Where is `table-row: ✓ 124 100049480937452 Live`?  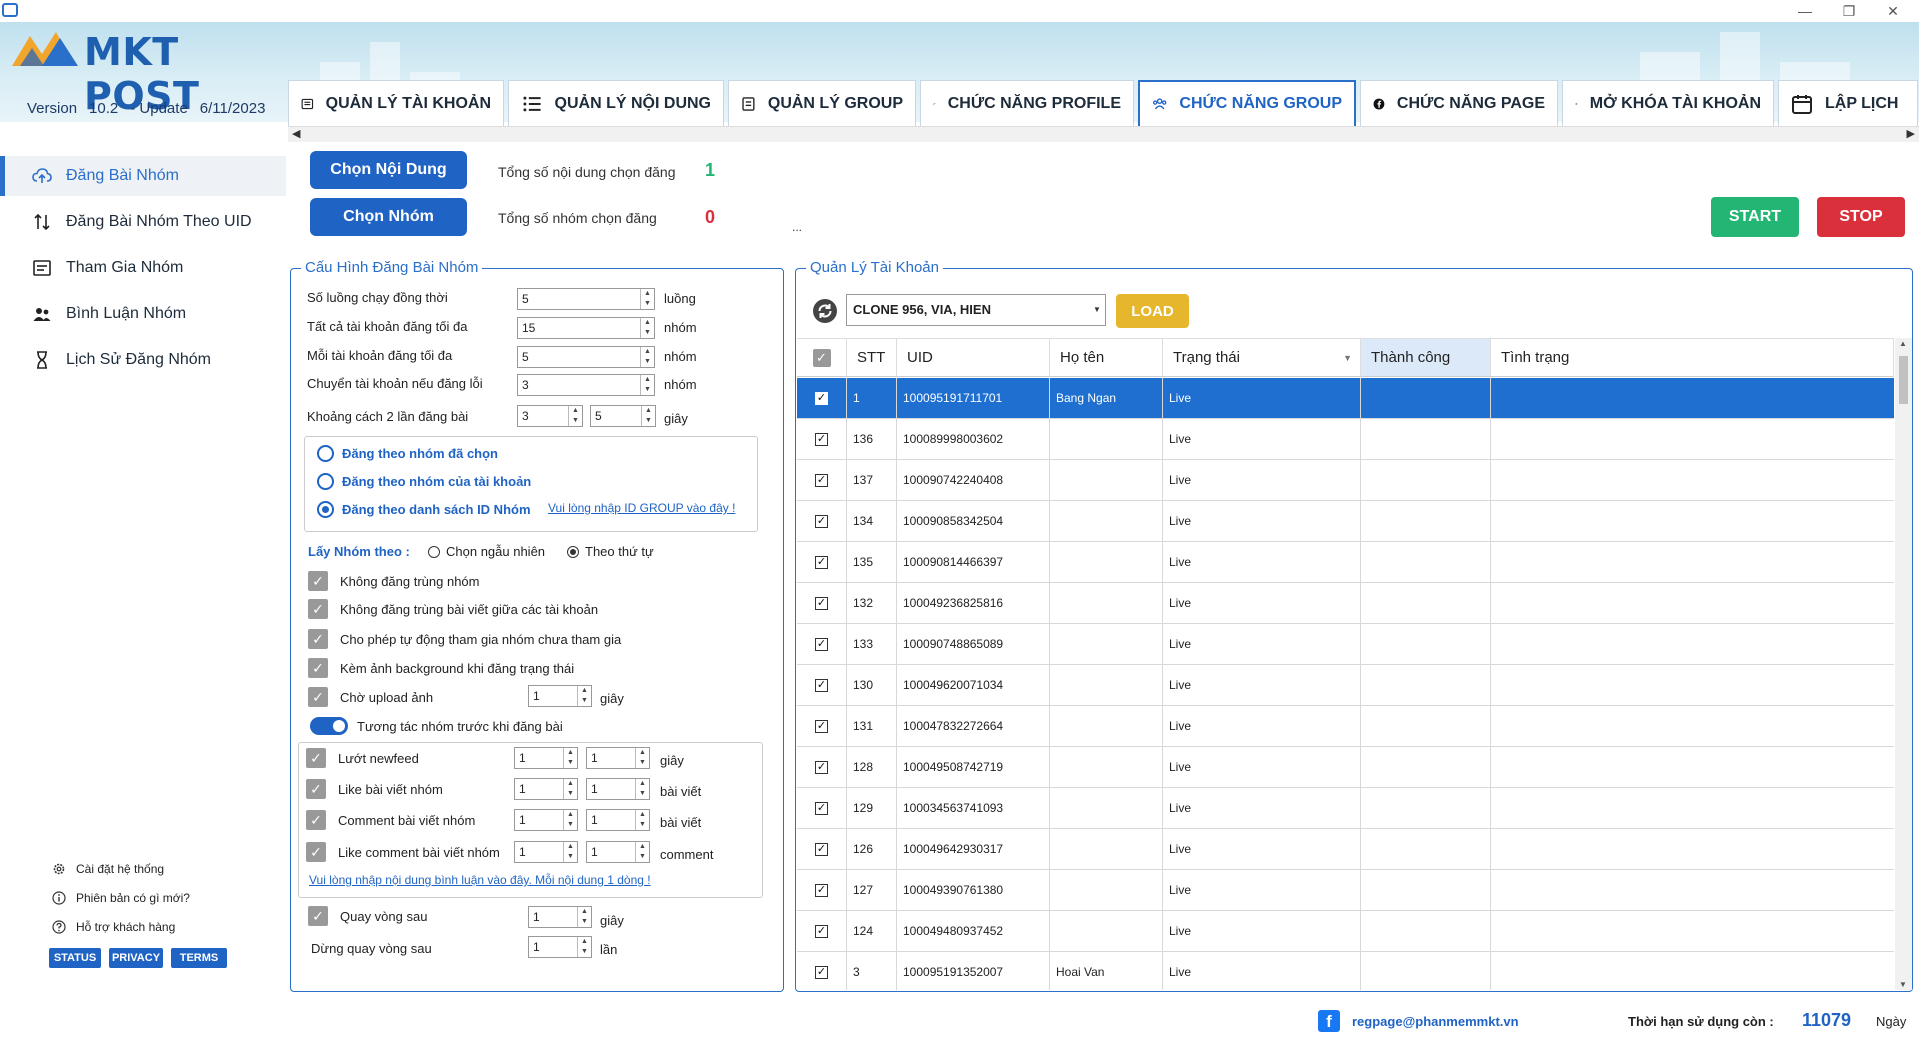
table-row: ✓ 124 100049480937452 Live is located at coordinates (1345, 931).